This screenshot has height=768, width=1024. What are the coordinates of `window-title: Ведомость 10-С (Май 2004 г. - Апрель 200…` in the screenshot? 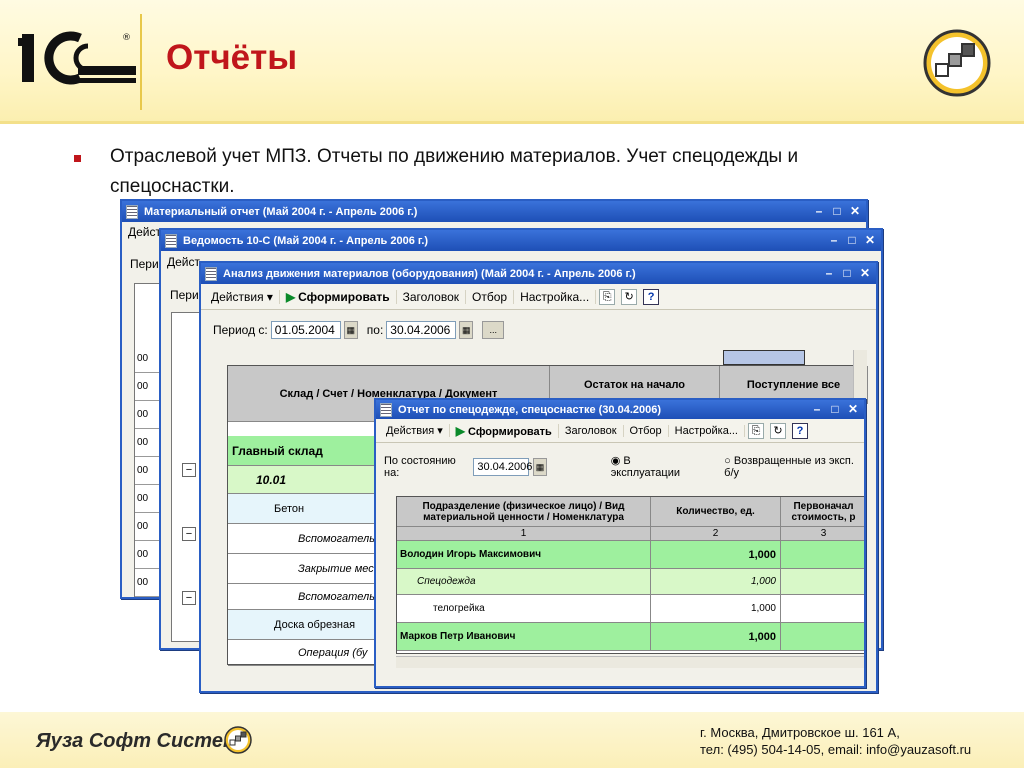 It's located at (306, 240).